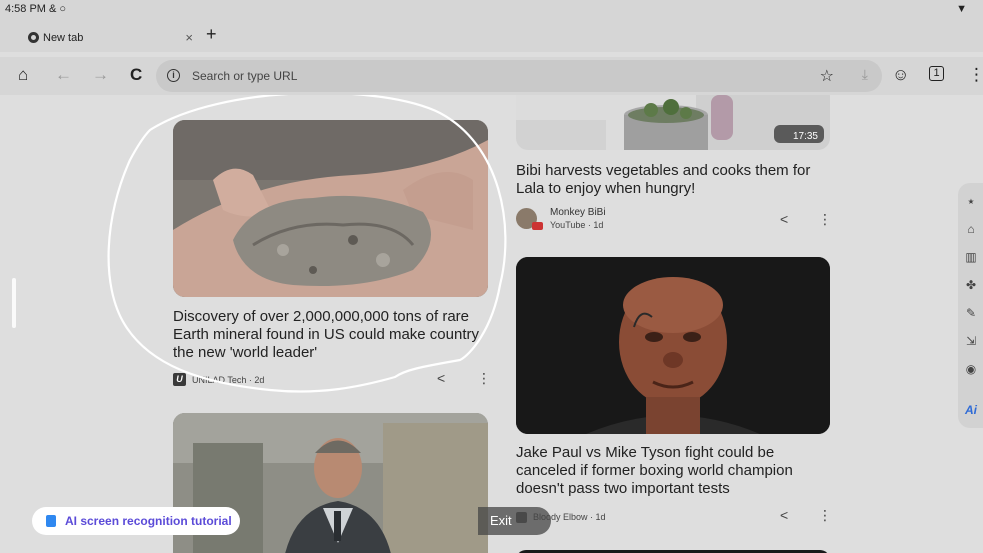  I want to click on menu-button: ⋮, so click(975, 75).